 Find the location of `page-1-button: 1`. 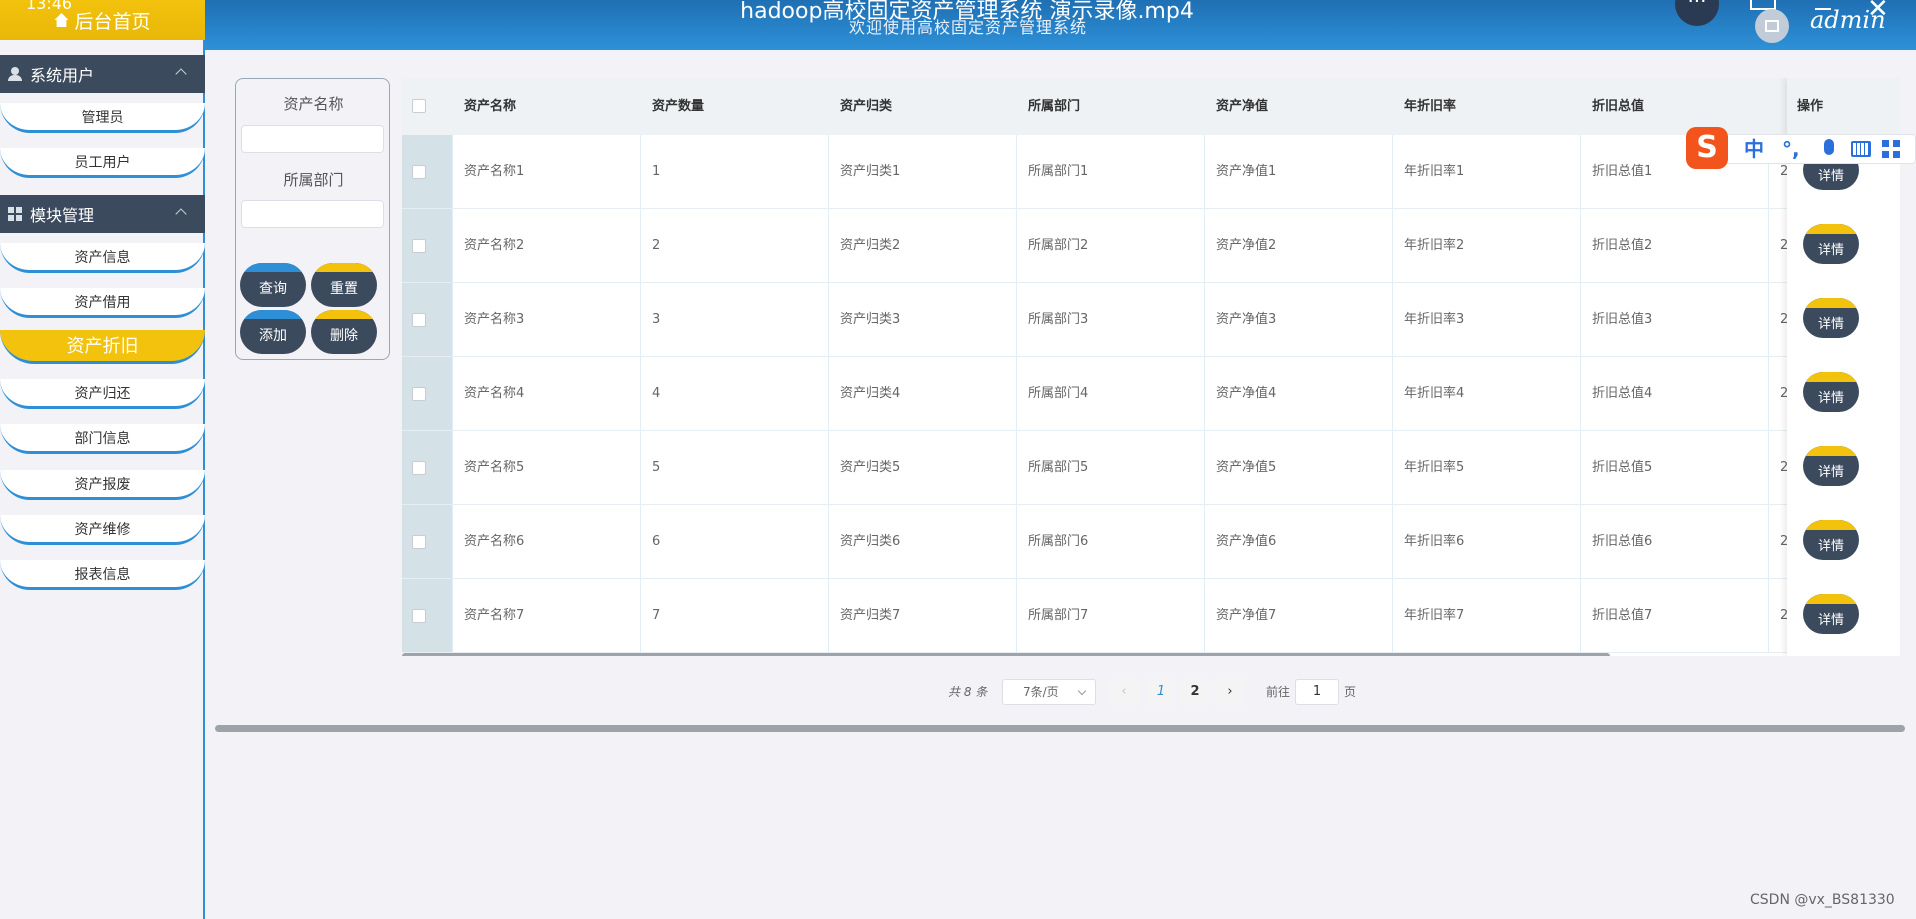

page-1-button: 1 is located at coordinates (1161, 692).